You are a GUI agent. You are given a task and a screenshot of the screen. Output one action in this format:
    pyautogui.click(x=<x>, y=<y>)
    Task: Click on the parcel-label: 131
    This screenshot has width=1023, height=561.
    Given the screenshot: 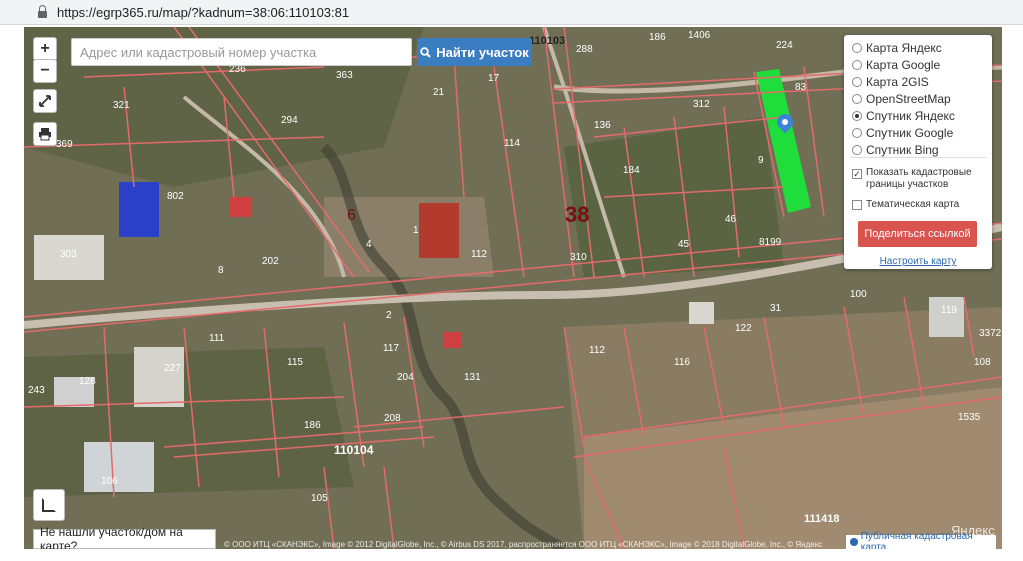 What is the action you would take?
    pyautogui.click(x=472, y=377)
    